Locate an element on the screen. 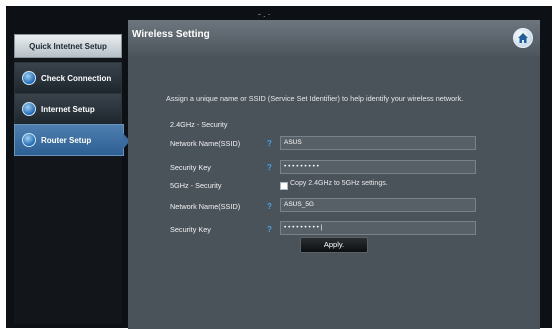  sidebar-item-check-connection: Check Connection is located at coordinates (68, 78).